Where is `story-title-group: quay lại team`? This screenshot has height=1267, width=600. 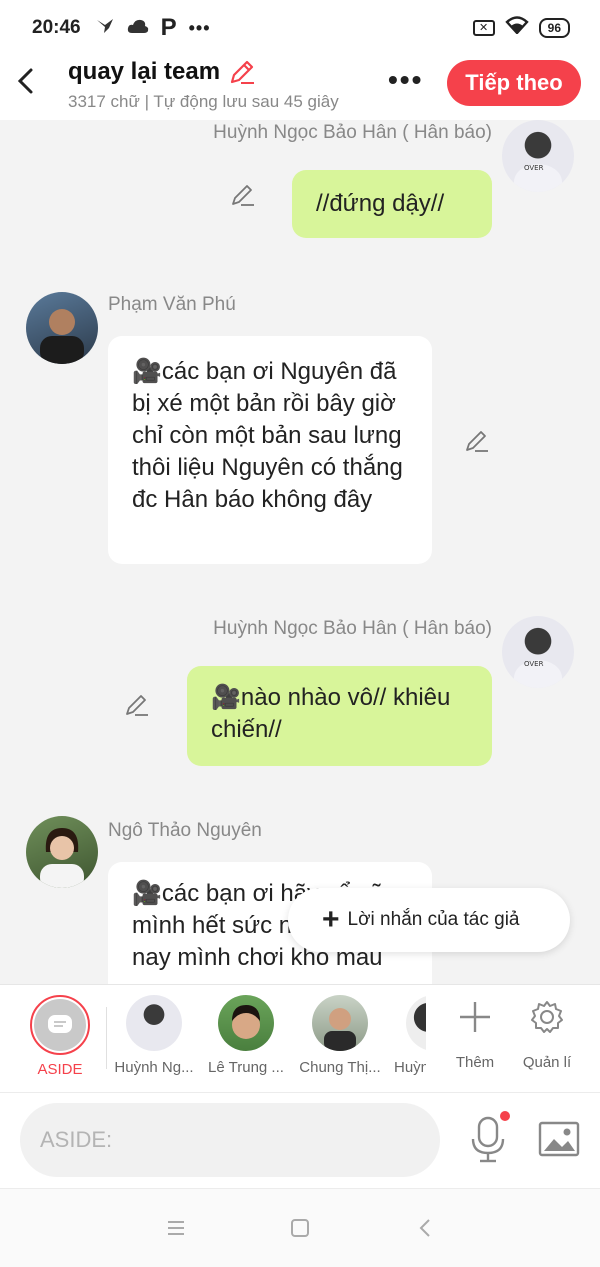
story-title-group: quay lại team is located at coordinates (162, 72).